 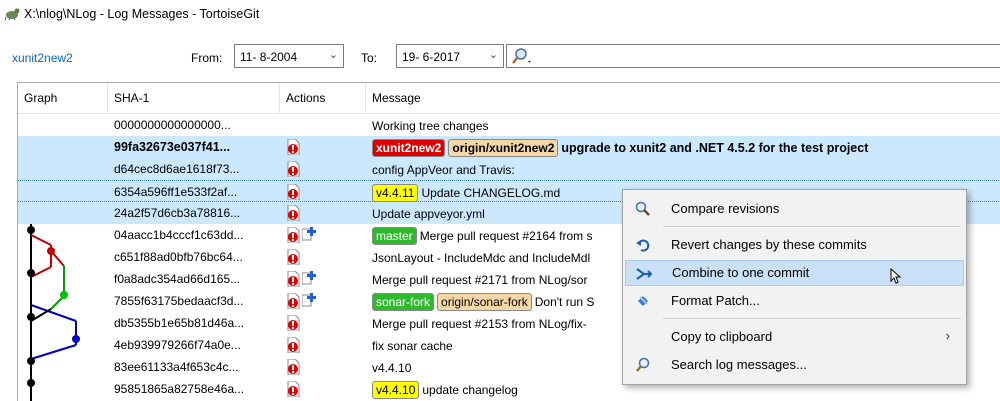 What do you see at coordinates (722, 336) in the screenshot?
I see `menu-item-label: Copy to clipboard` at bounding box center [722, 336].